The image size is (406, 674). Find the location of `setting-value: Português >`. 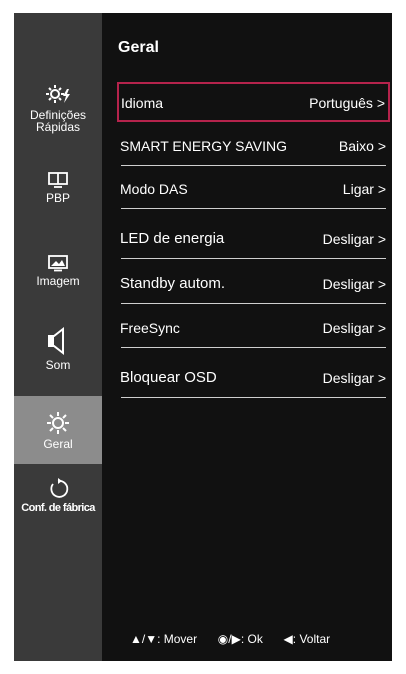

setting-value: Português > is located at coordinates (347, 103).